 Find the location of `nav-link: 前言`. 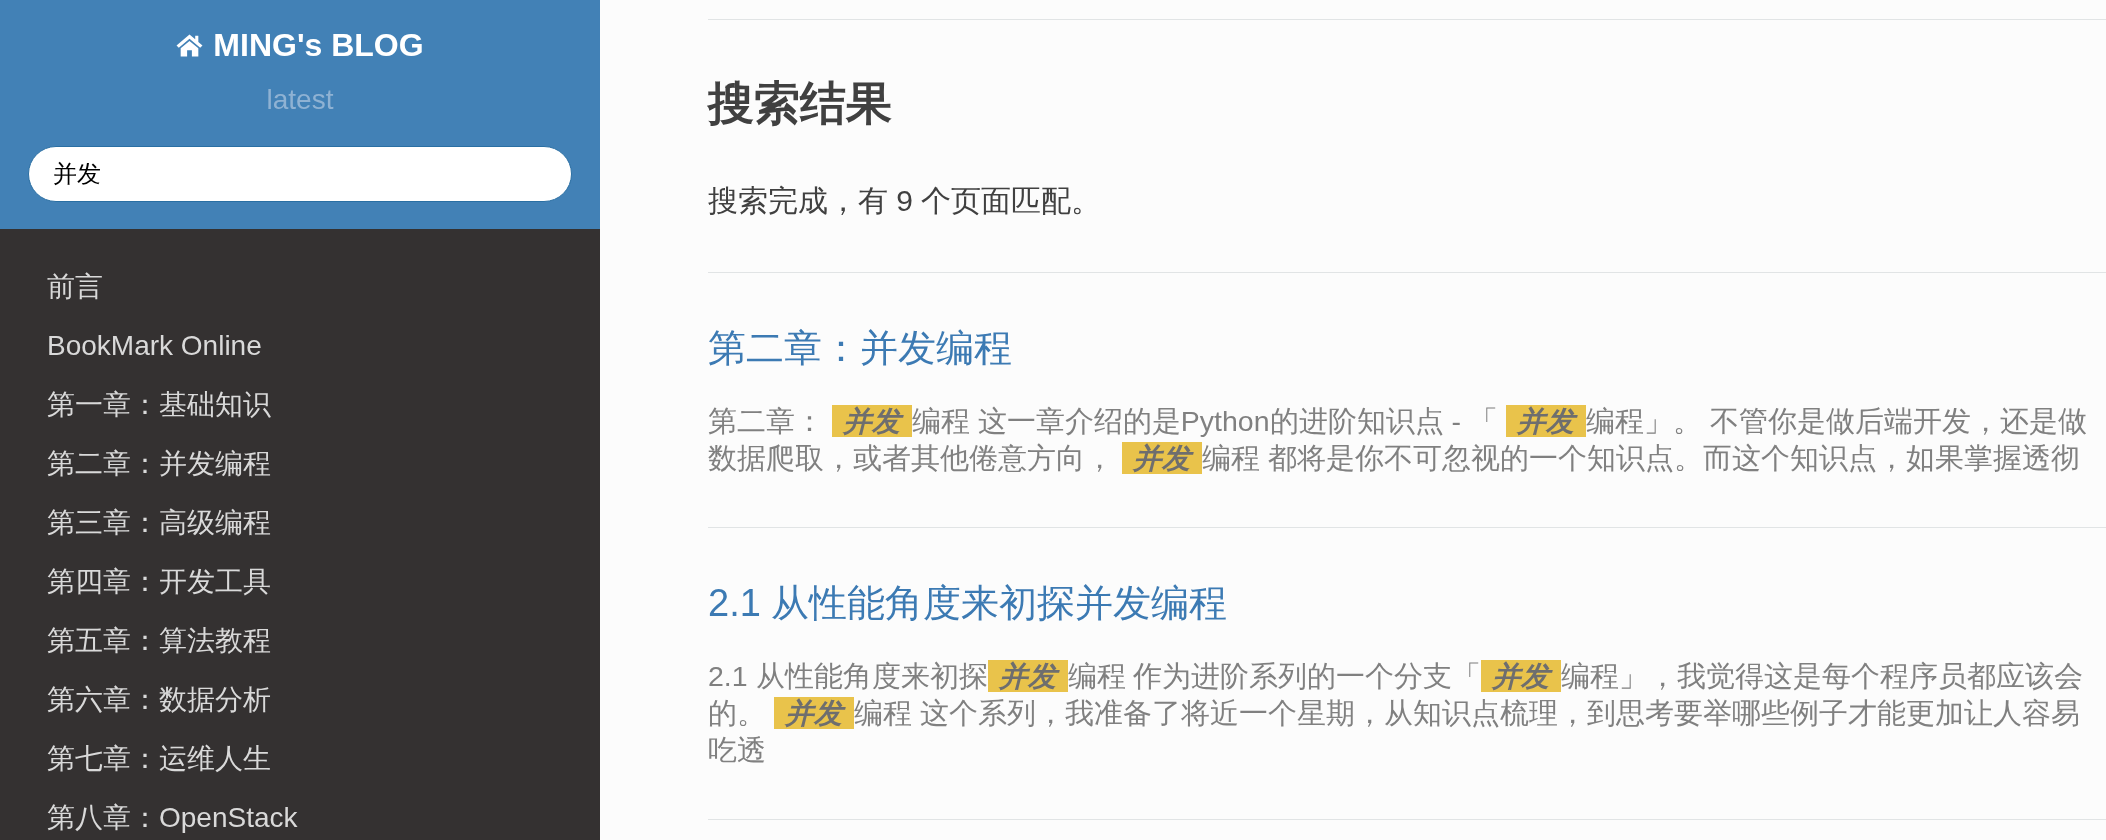

nav-link: 前言 is located at coordinates (75, 287).